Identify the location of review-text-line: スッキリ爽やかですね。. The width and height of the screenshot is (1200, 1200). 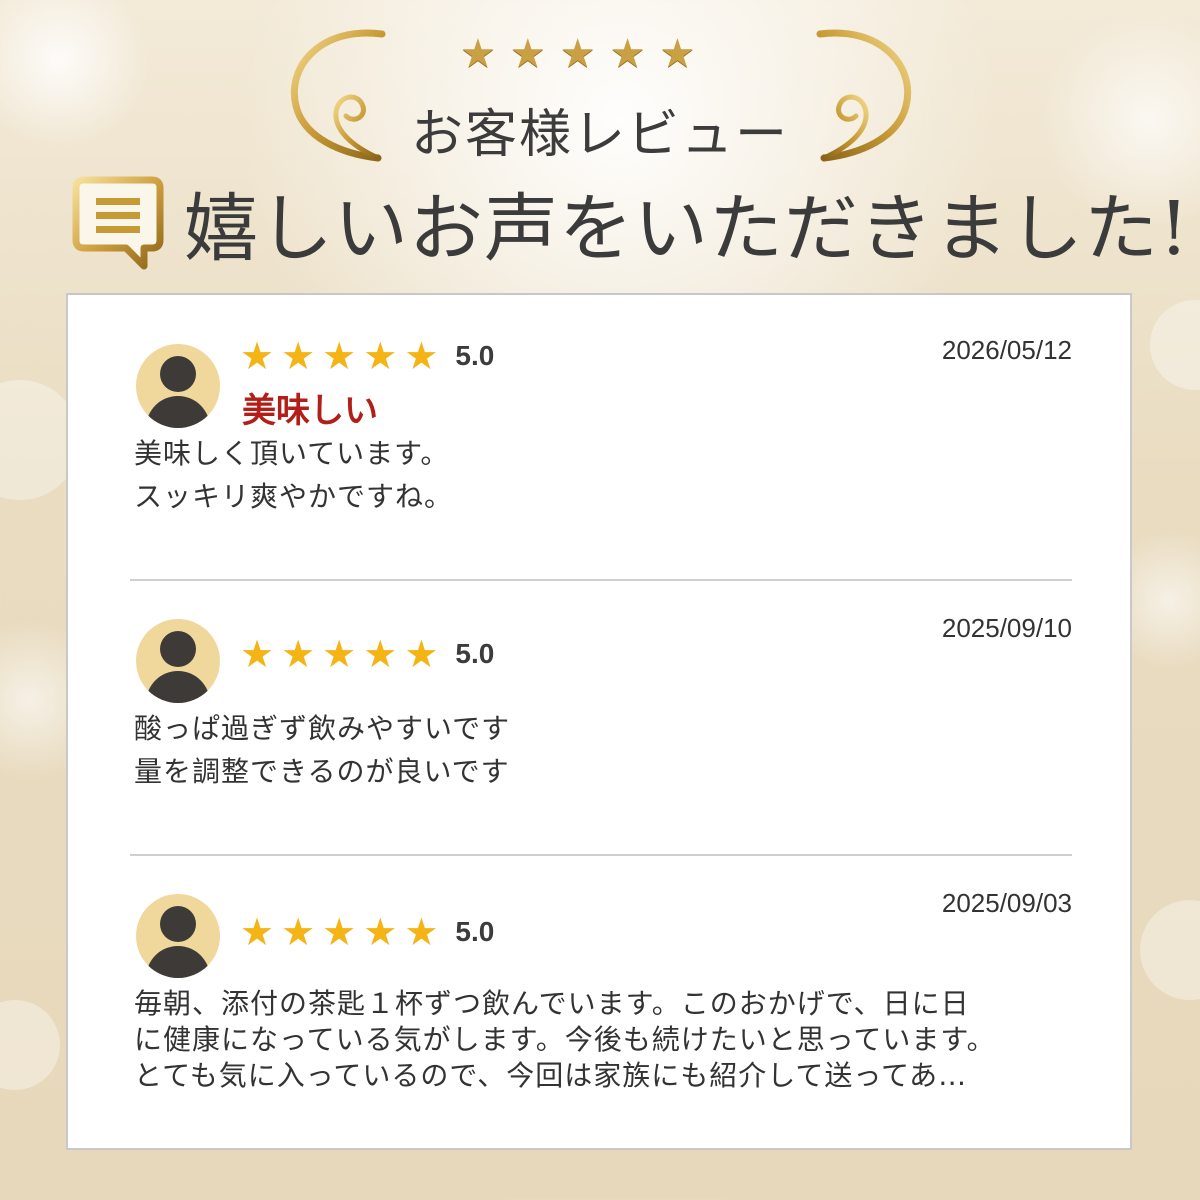
(294, 496).